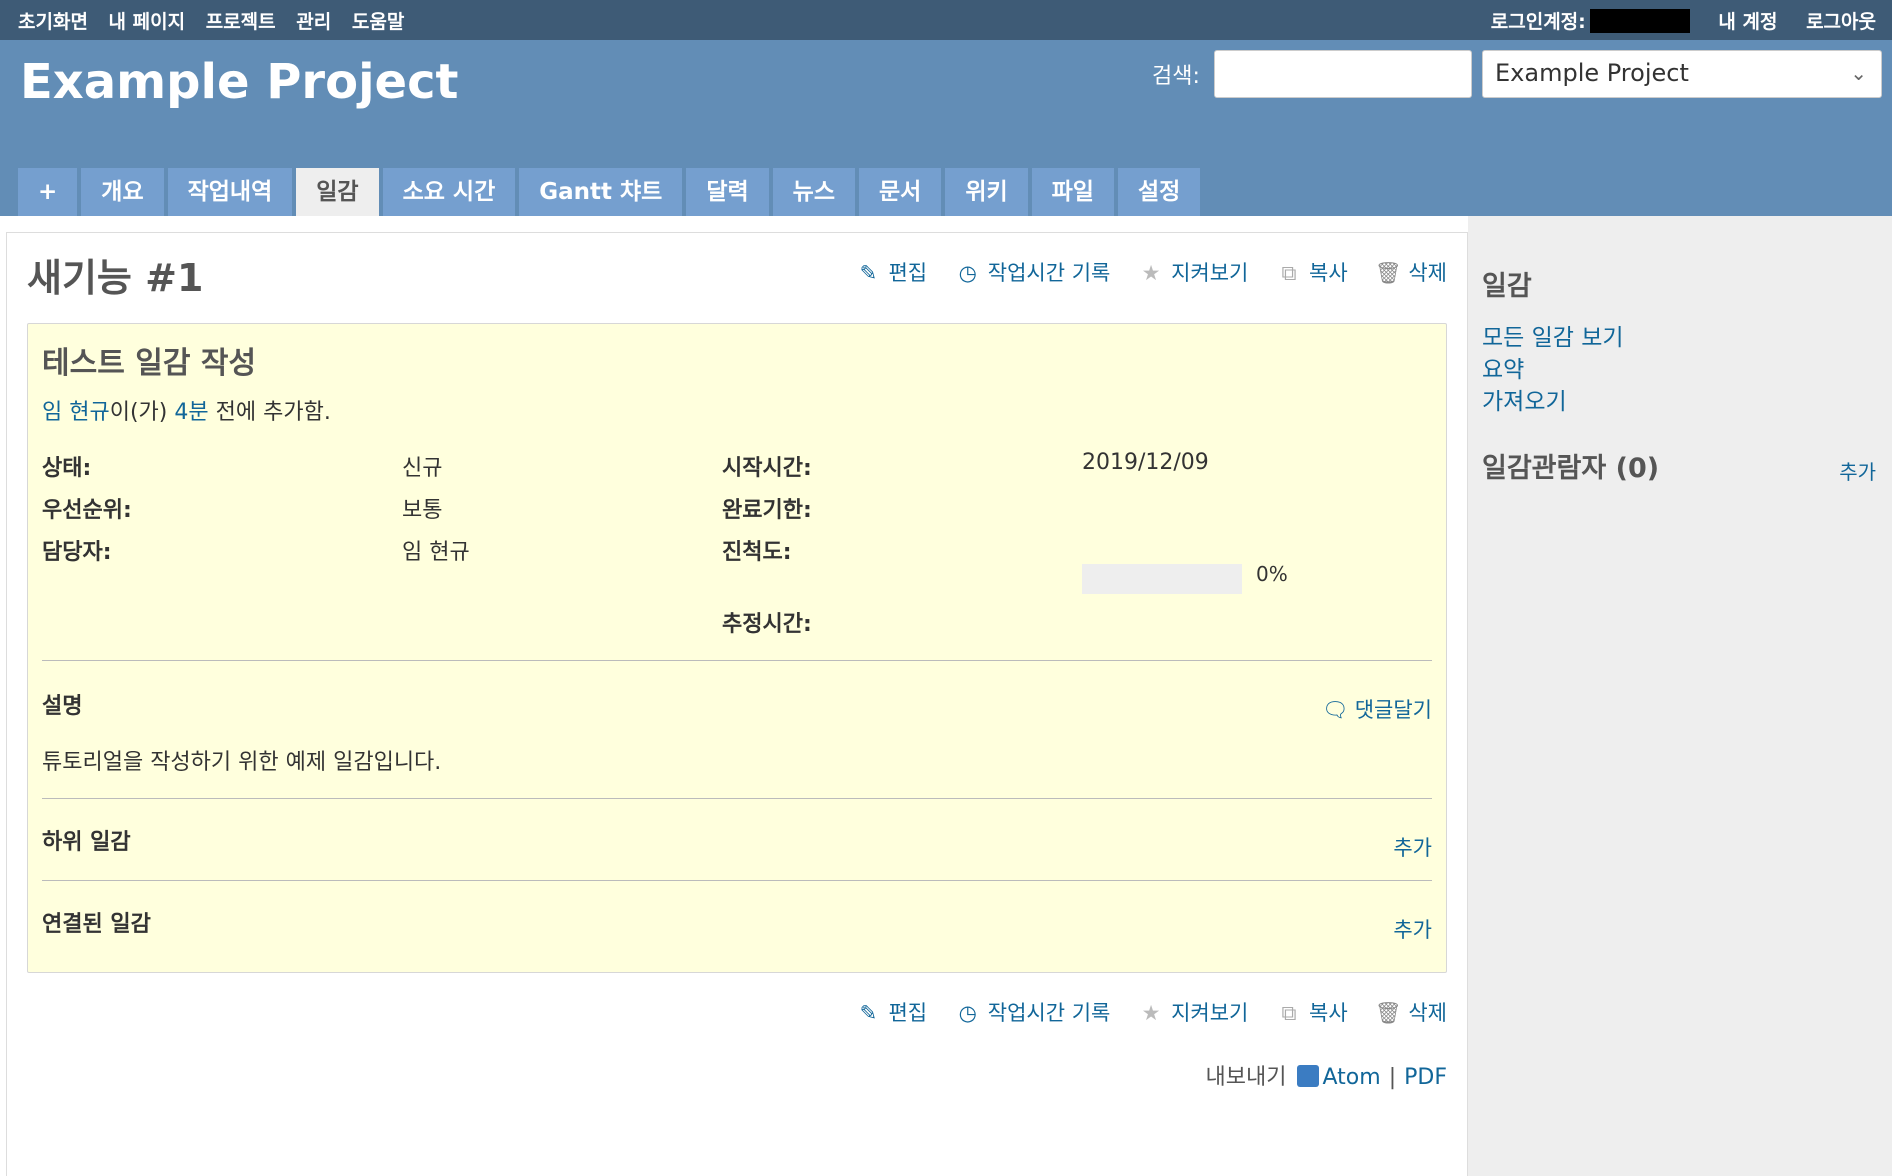 This screenshot has height=1176, width=1892. I want to click on top-menu: 초기화면 내 페이지 프로젝트 관리 도움말 로그인계정: 내 계정 로그아웃, so click(946, 20).